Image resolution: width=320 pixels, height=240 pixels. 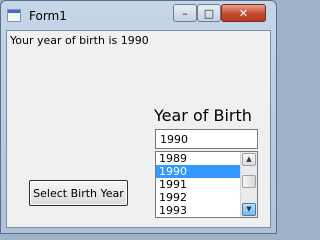 I want to click on year-of-birth-label: Year of Birth, so click(x=203, y=115).